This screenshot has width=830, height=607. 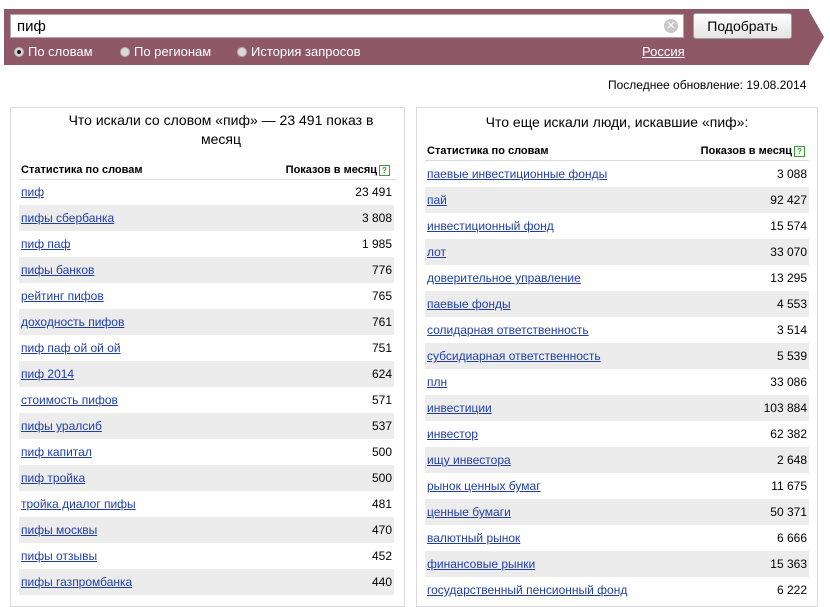 I want to click on table-row: инвестиции 103 884, so click(x=617, y=408).